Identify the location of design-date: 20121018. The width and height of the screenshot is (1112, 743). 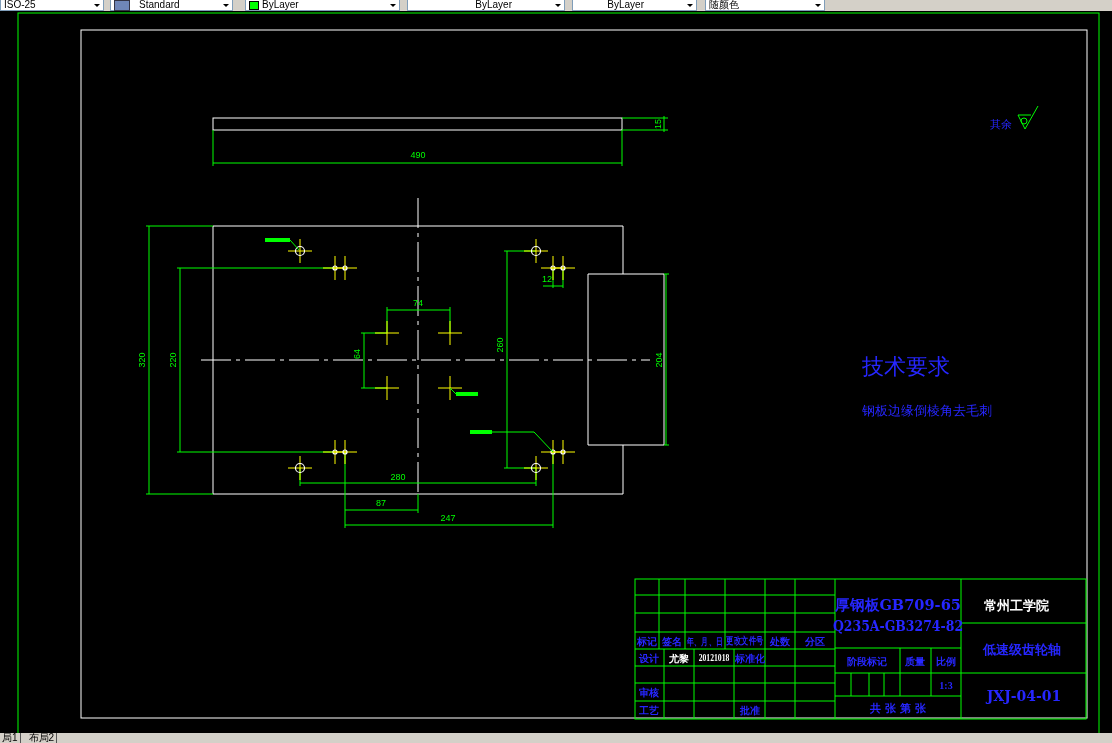
(714, 658).